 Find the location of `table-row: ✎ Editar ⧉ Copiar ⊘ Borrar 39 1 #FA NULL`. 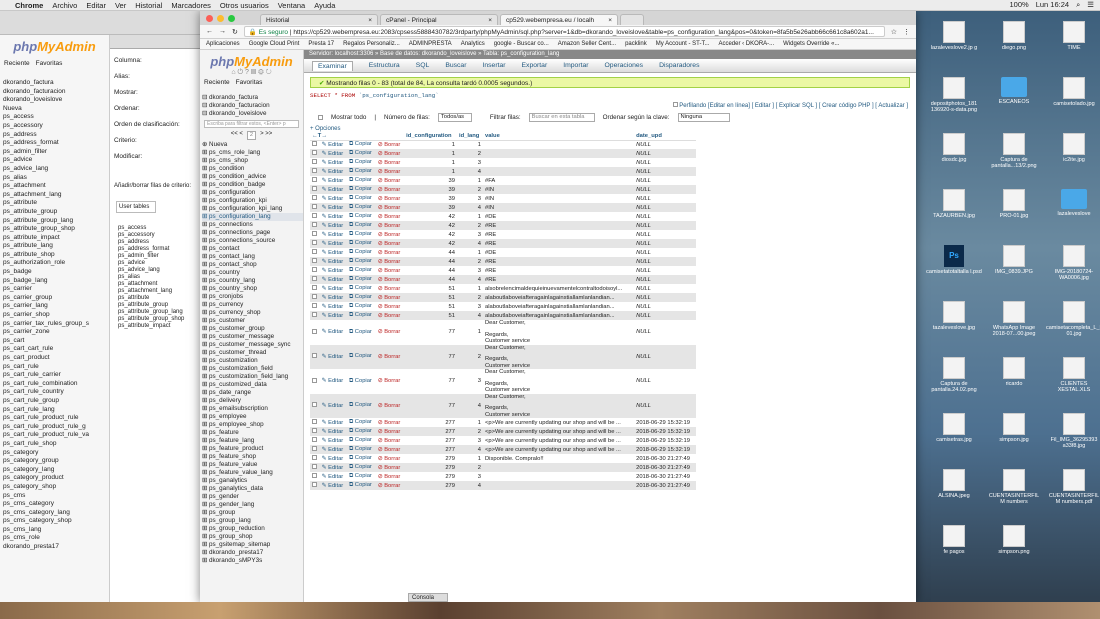

table-row: ✎ Editar ⧉ Copiar ⊘ Borrar 39 1 #FA NULL is located at coordinates (503, 180).